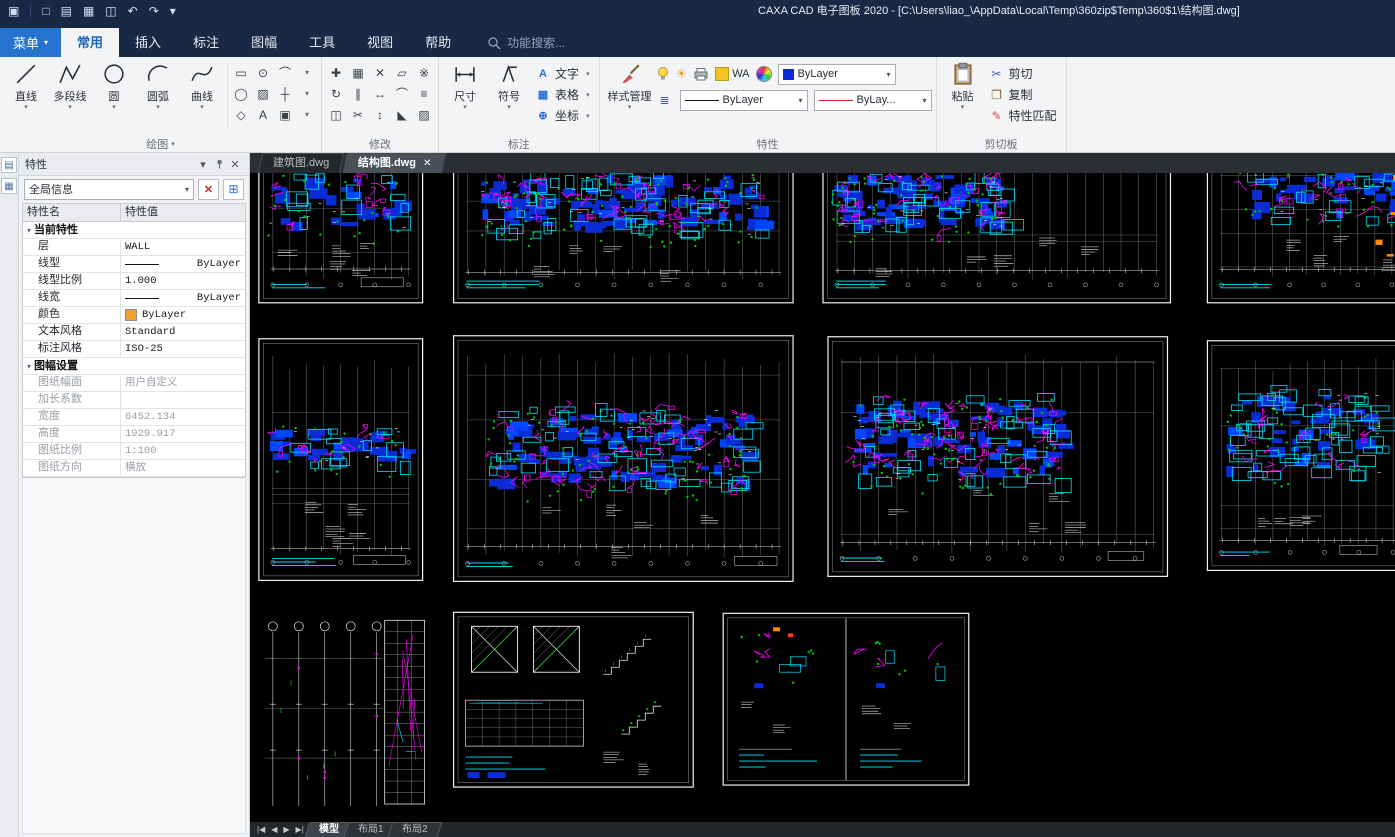  Describe the element at coordinates (682, 74) in the screenshot. I see `layer-freeze-icon: ☀` at that location.